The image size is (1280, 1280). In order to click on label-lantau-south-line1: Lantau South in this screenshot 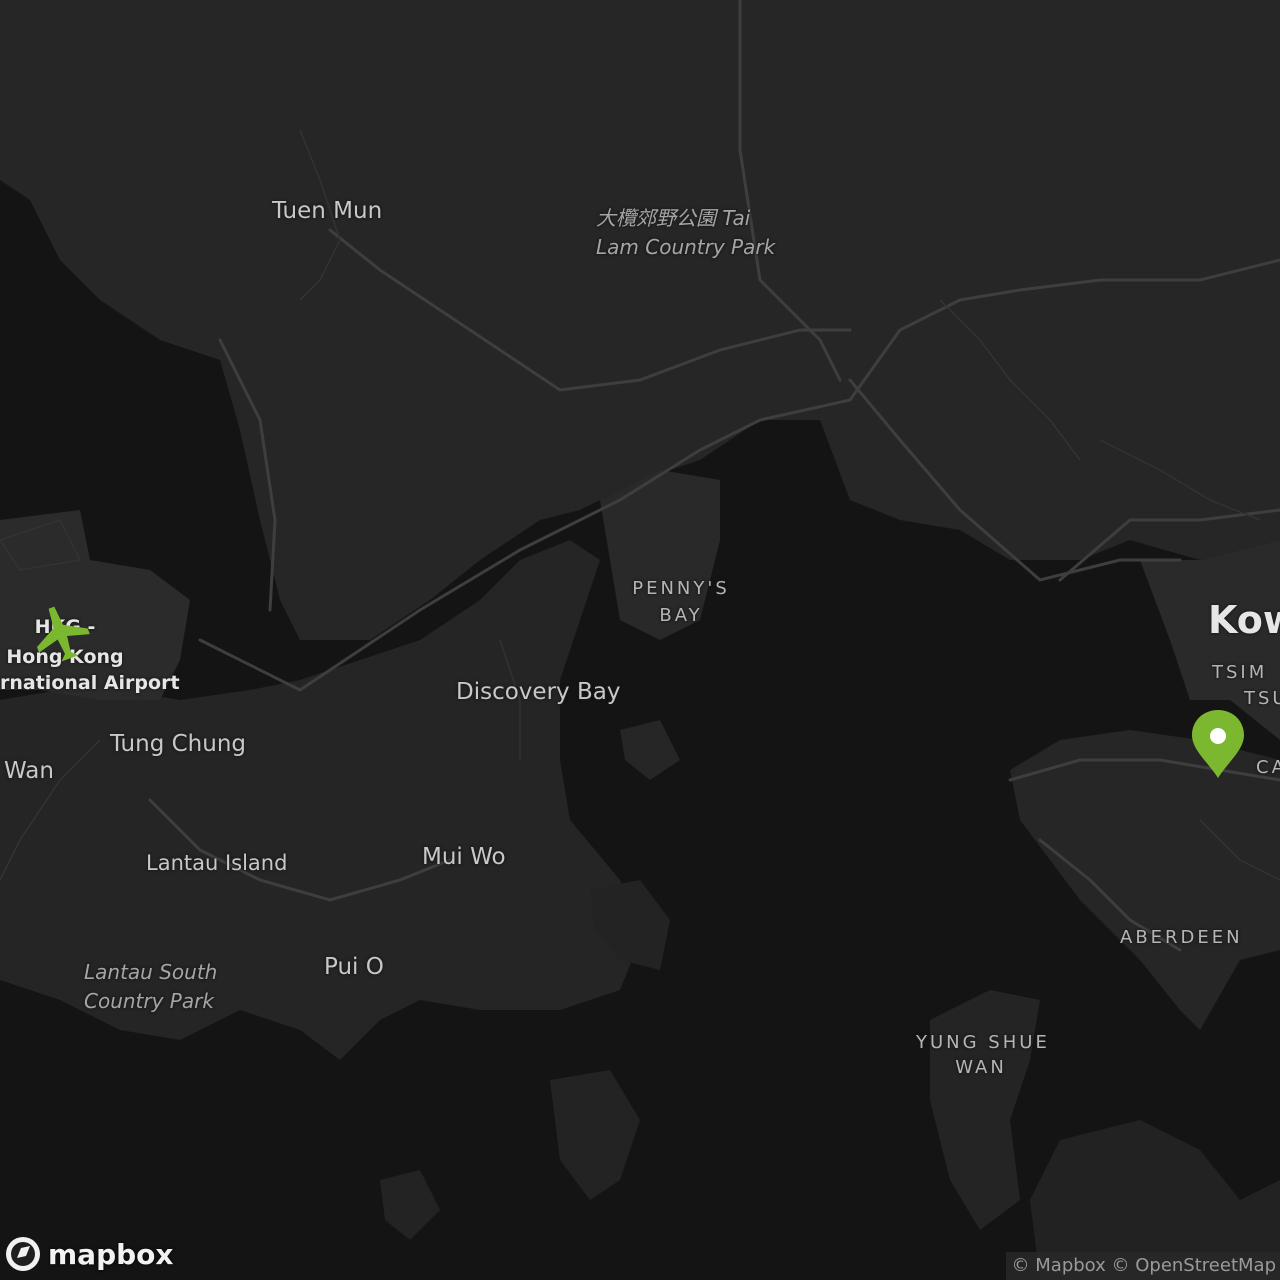, I will do `click(151, 972)`.